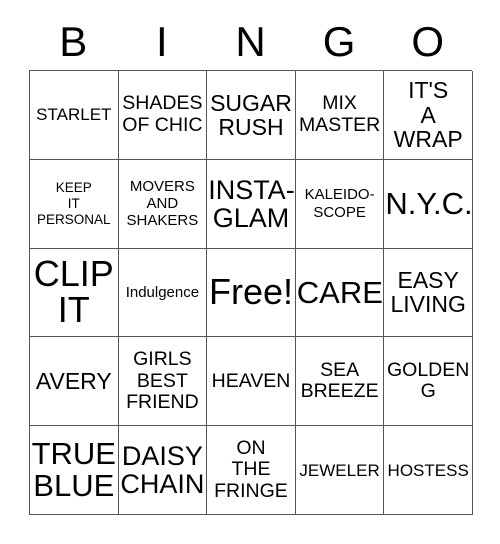 Image resolution: width=500 pixels, height=544 pixels. I want to click on bingo-cell-label: INSTA- GLAM, so click(251, 203).